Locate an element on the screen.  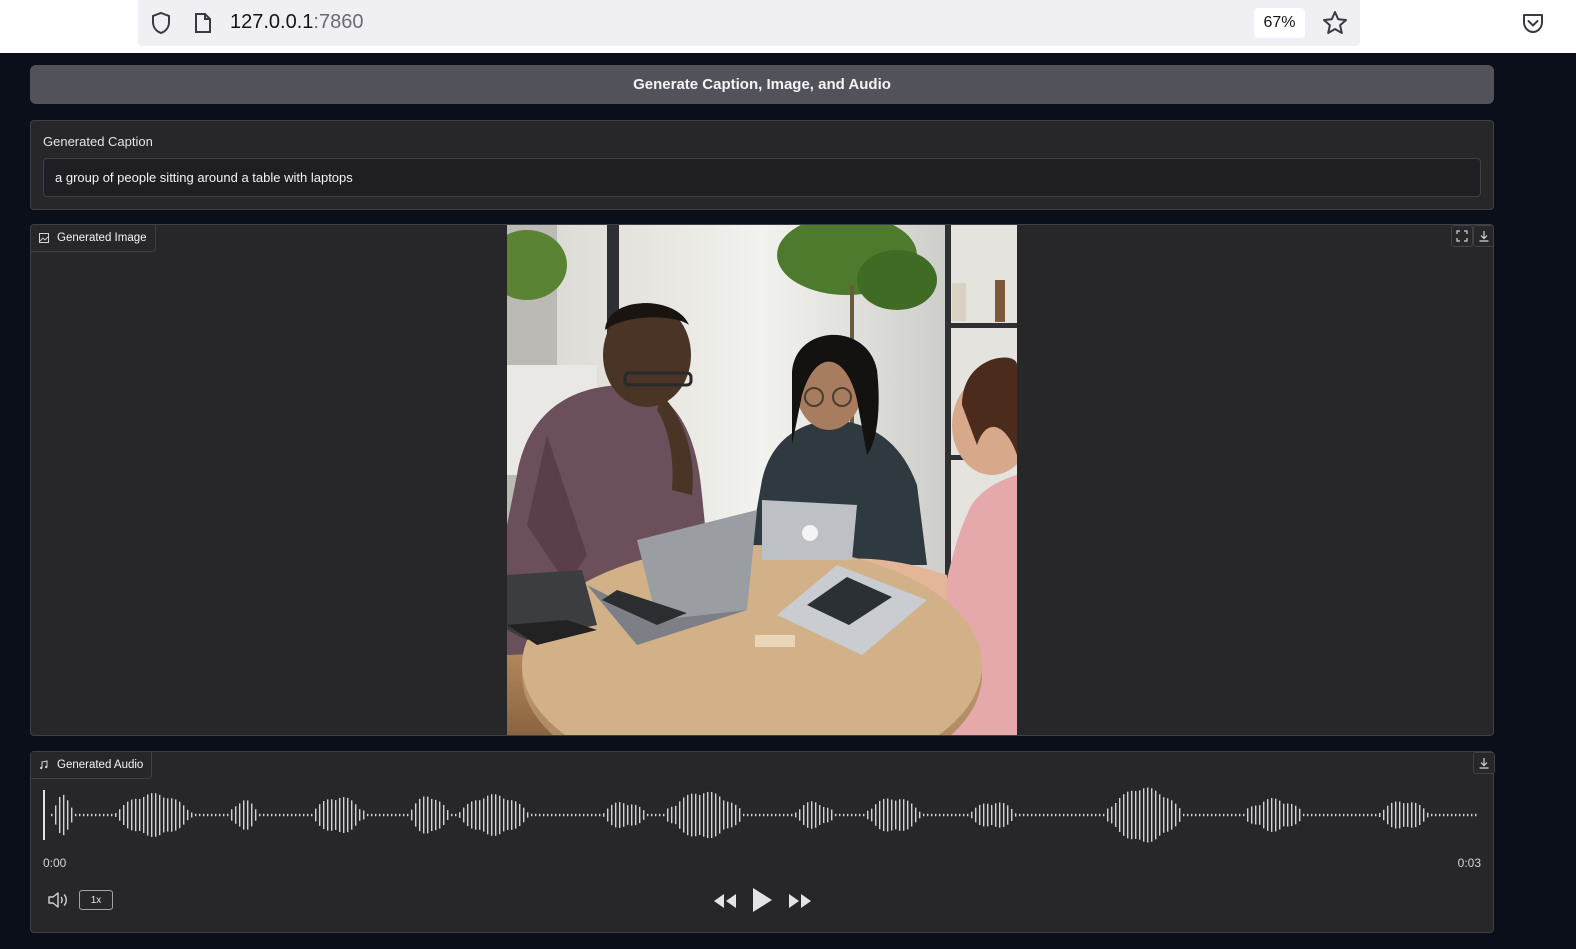
page-icon is located at coordinates (203, 23).